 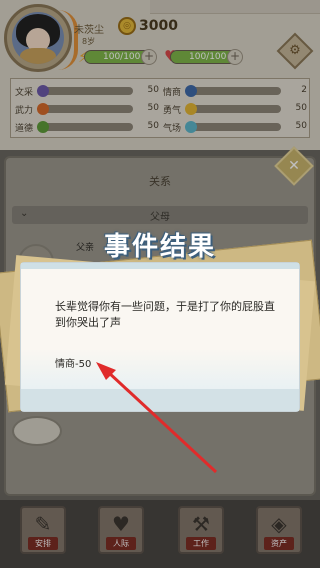 I want to click on event-description: 长辈觉得你有一些问题，于是打了你的屁股直到你哭出了声, so click(x=165, y=314).